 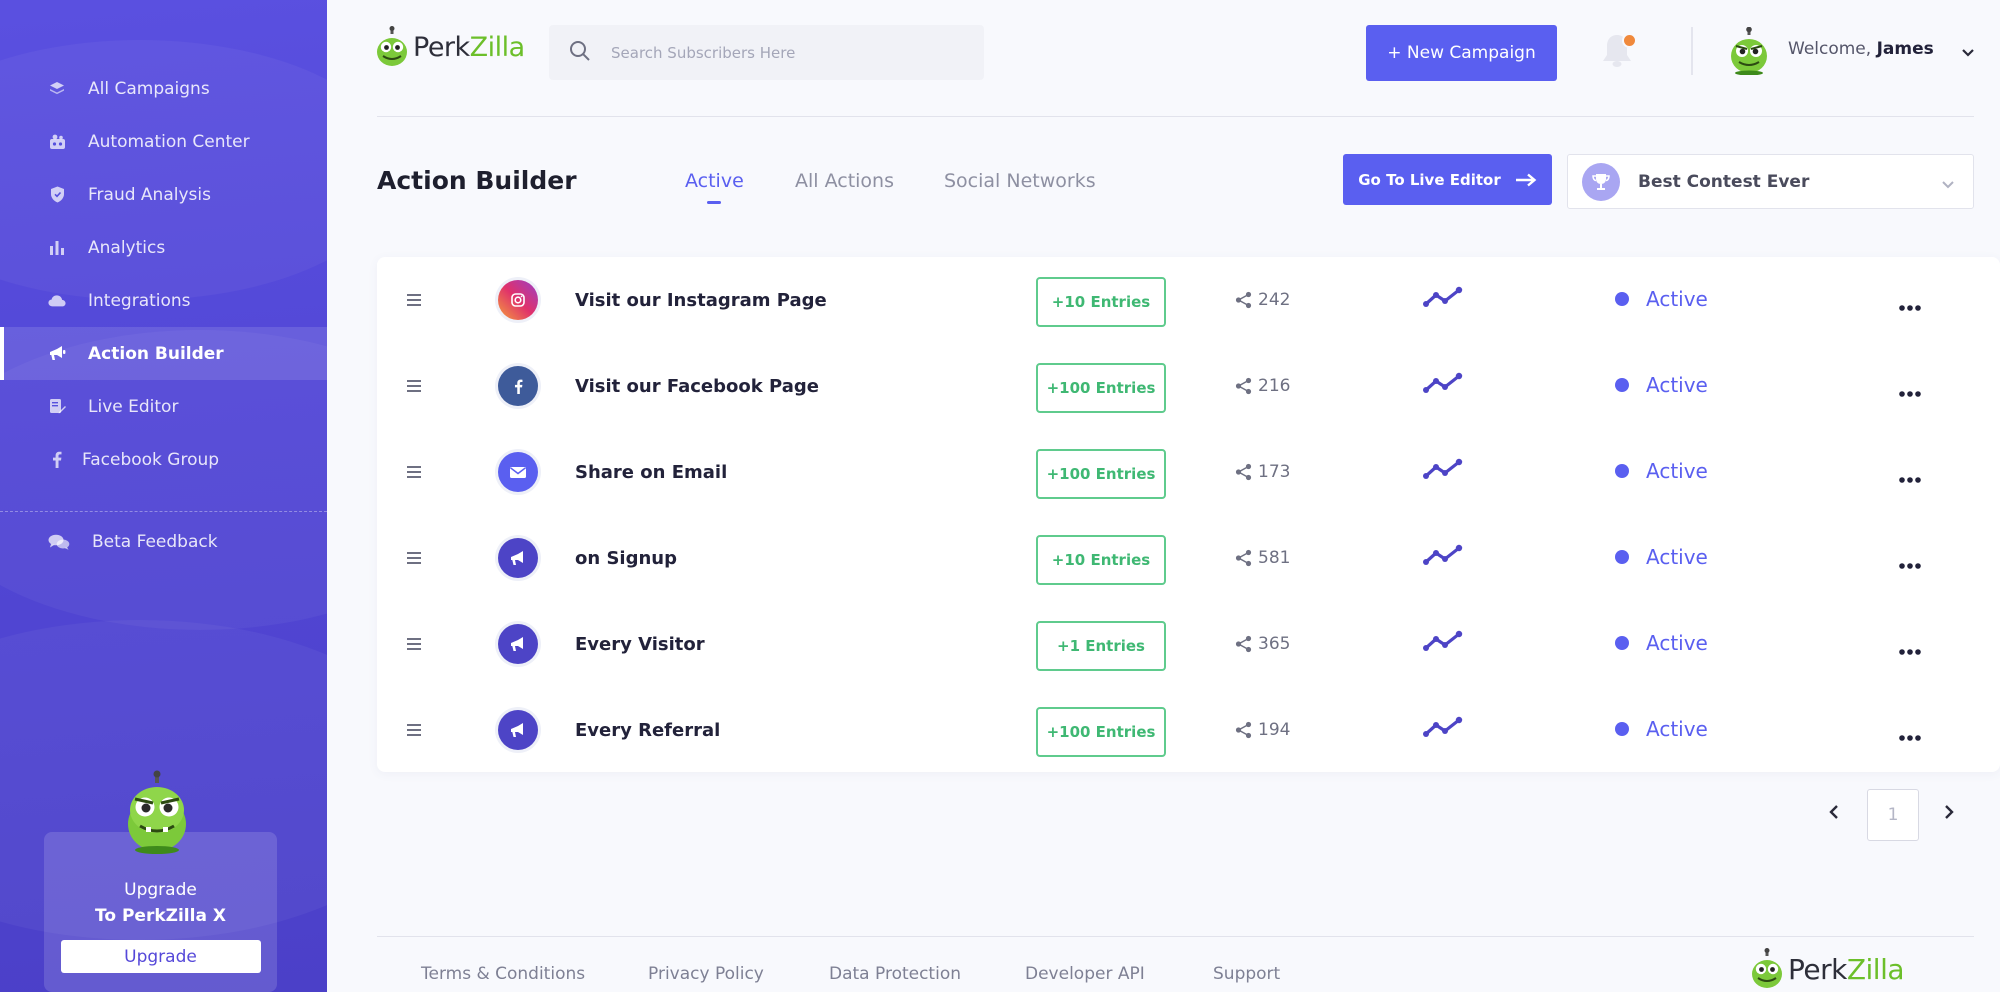 I want to click on sidebar-item-label: Action Builder, so click(x=156, y=353).